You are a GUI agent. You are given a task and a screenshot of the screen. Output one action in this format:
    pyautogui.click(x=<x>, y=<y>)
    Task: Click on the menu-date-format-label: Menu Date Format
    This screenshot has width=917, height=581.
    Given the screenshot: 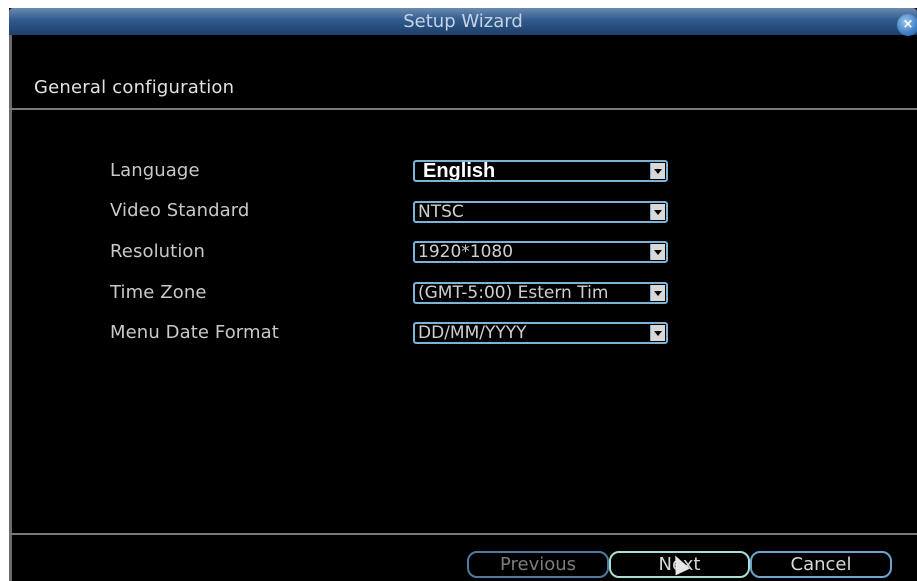 What is the action you would take?
    pyautogui.click(x=194, y=332)
    